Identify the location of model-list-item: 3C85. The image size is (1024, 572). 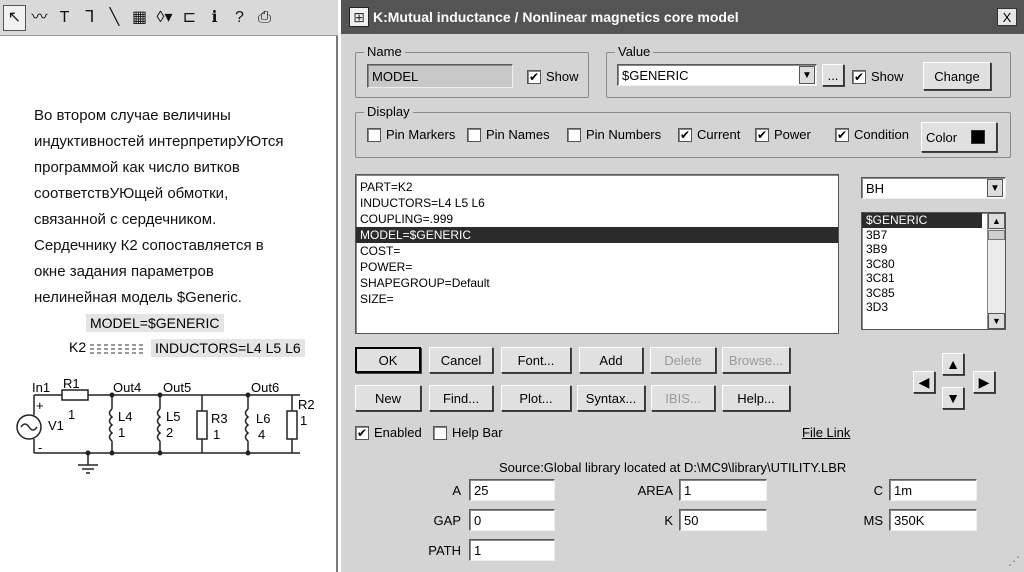
(933, 293).